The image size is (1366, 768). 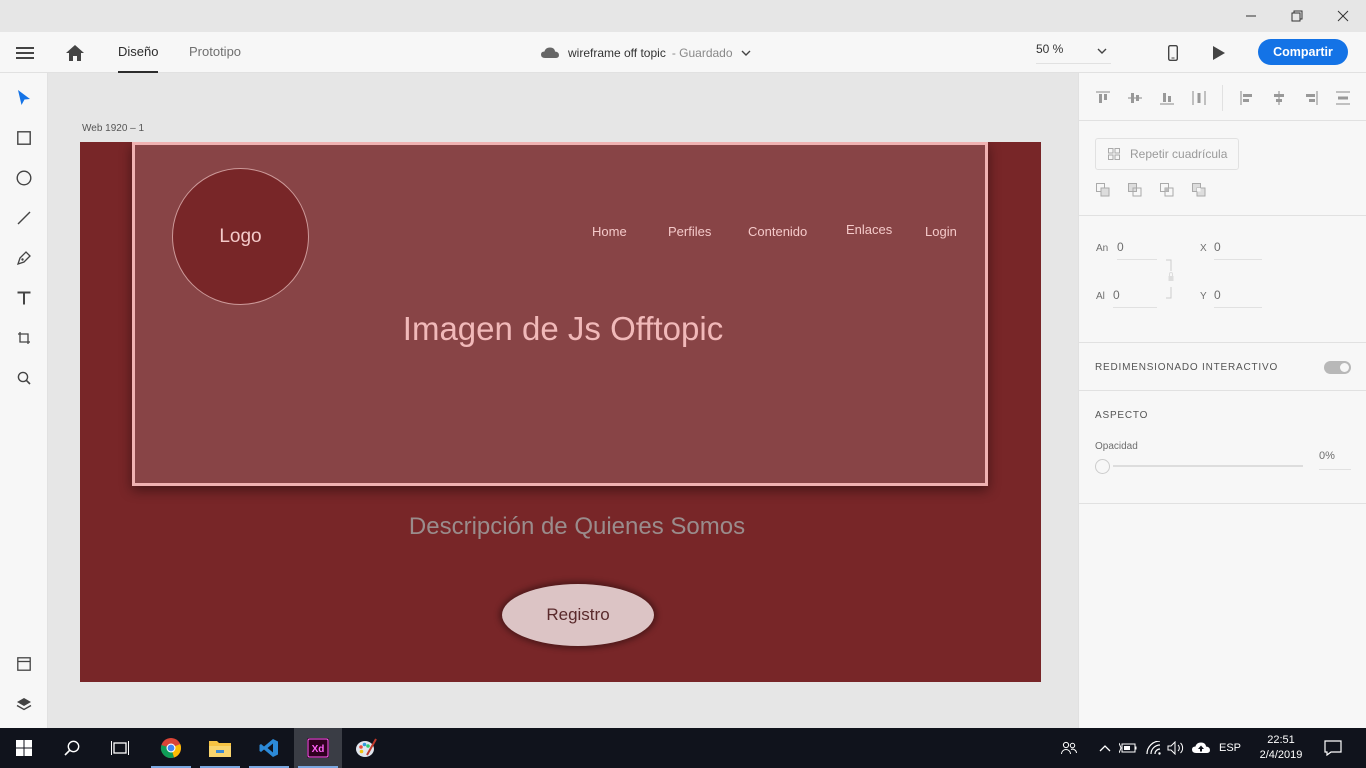 I want to click on network-indicator, so click(x=1154, y=748).